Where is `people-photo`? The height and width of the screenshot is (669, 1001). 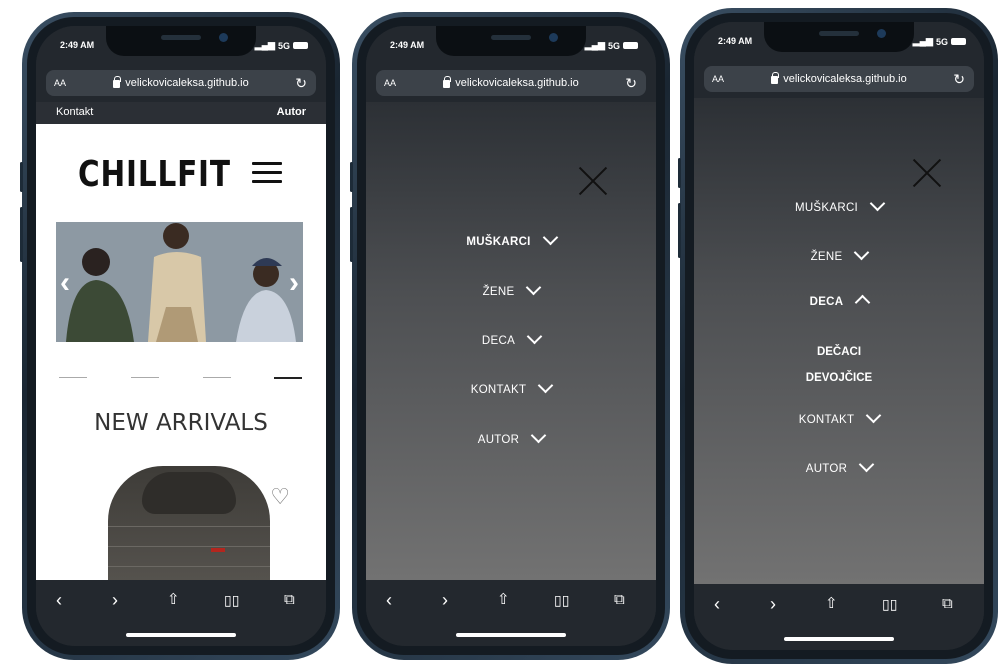
people-photo is located at coordinates (179, 282).